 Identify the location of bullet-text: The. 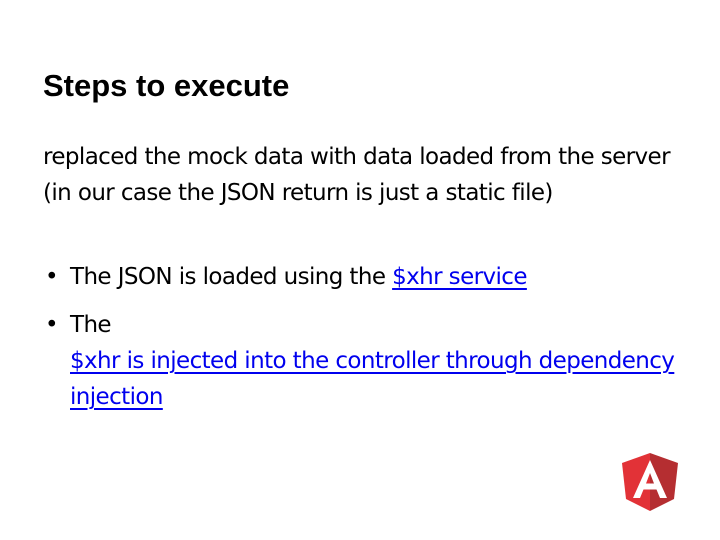
(91, 325).